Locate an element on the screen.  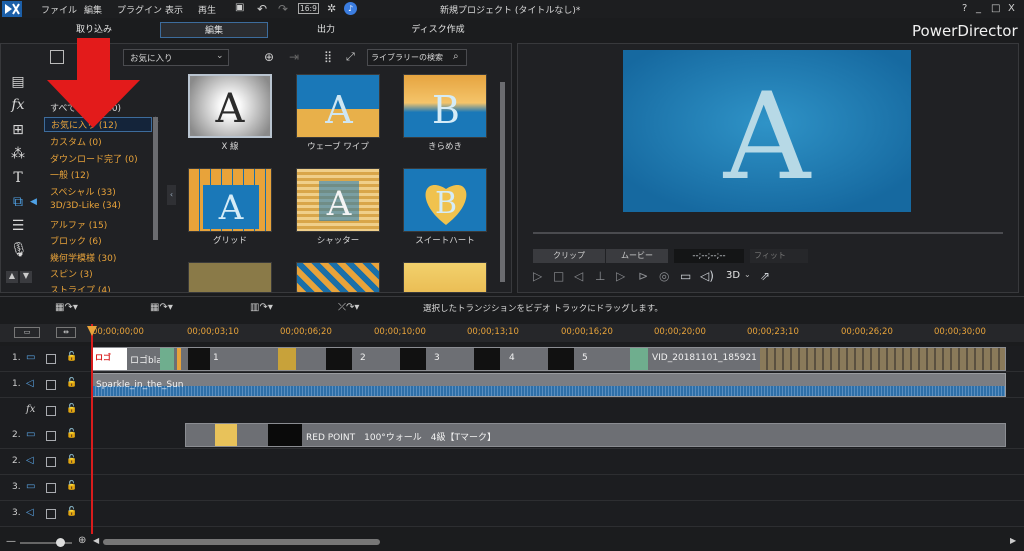
category-special: スペシャル (33) is located at coordinates (83, 191).